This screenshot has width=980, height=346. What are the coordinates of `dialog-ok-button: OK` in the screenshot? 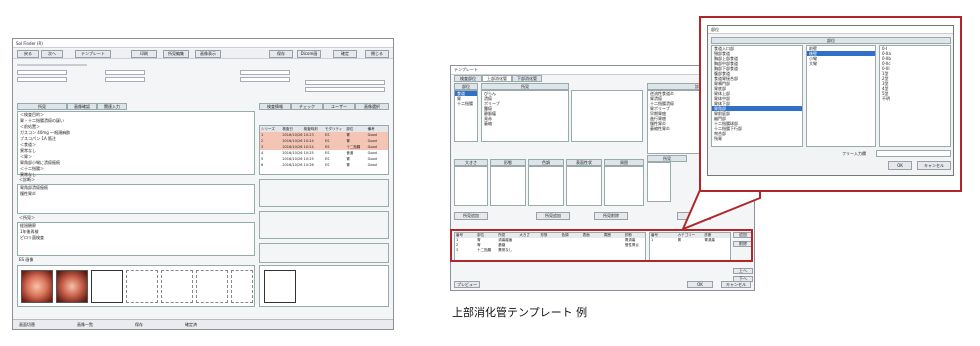 It's located at (900, 165).